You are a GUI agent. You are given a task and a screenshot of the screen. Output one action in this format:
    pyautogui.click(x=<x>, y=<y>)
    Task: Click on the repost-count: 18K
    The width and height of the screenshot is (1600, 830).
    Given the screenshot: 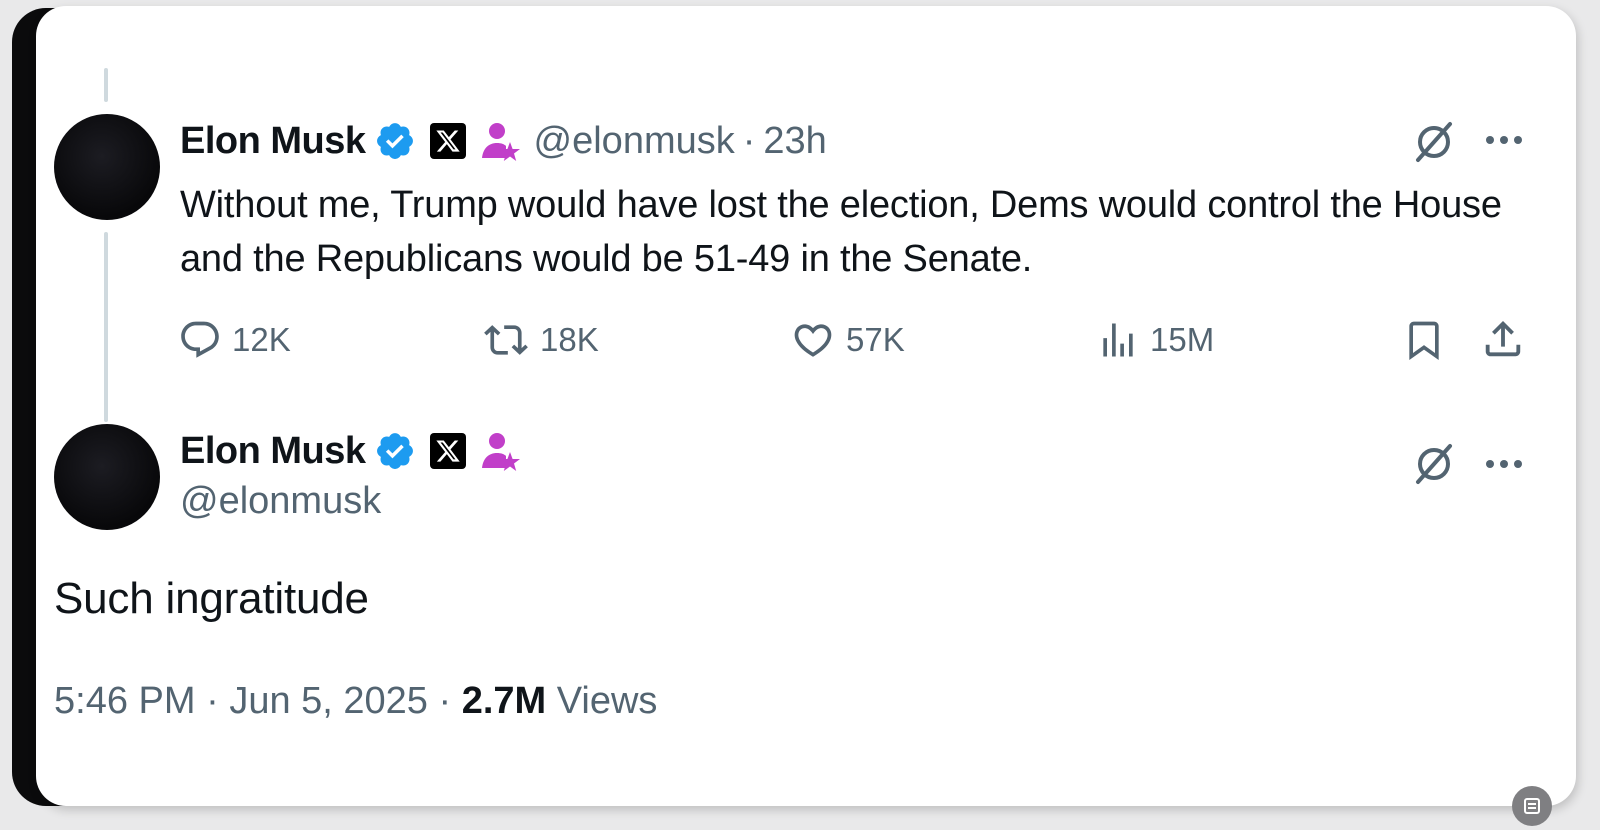 What is the action you would take?
    pyautogui.click(x=569, y=339)
    